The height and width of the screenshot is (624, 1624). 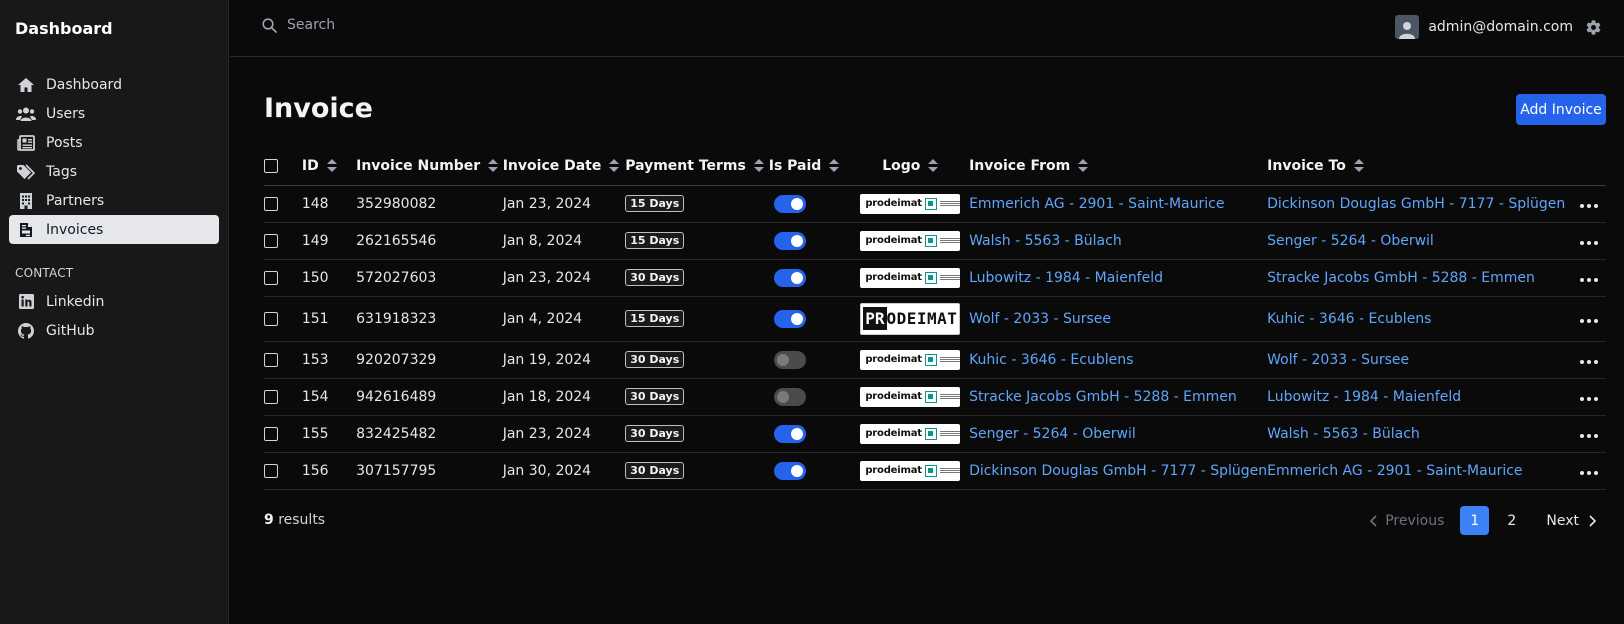 What do you see at coordinates (910, 167) in the screenshot?
I see `column-header-logo: Logo` at bounding box center [910, 167].